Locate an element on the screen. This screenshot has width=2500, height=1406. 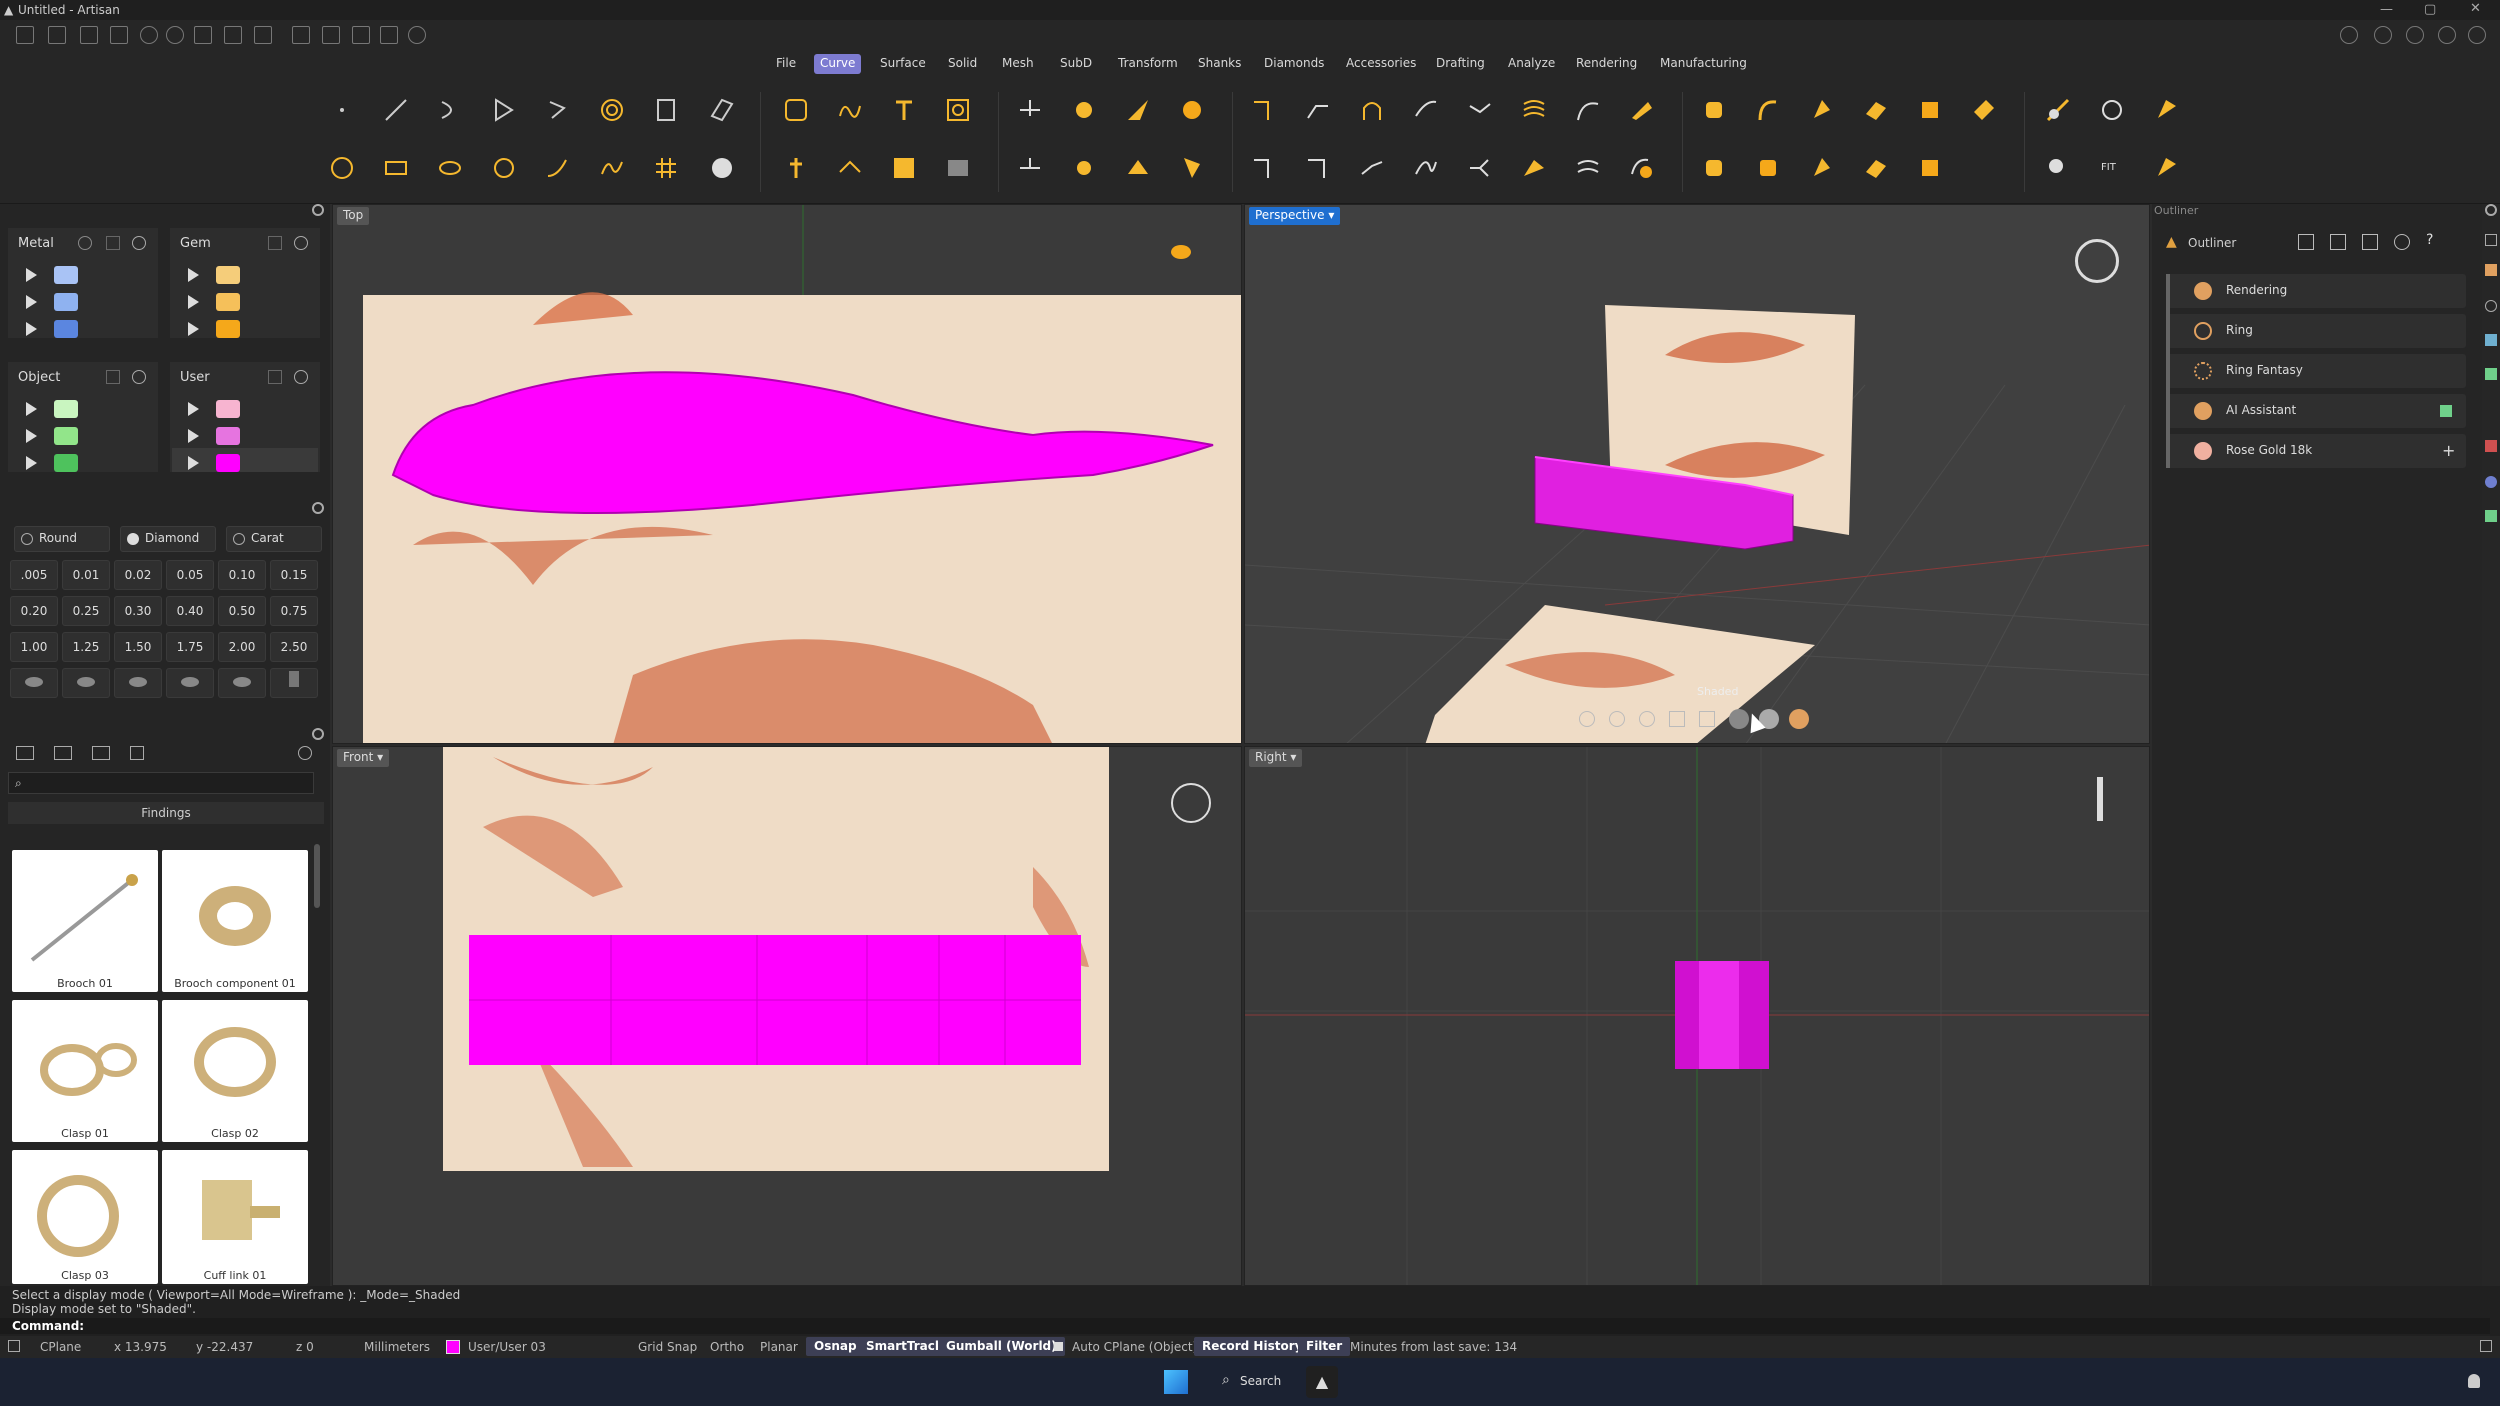
outliner-item-rendering: Rendering is located at coordinates (2316, 291).